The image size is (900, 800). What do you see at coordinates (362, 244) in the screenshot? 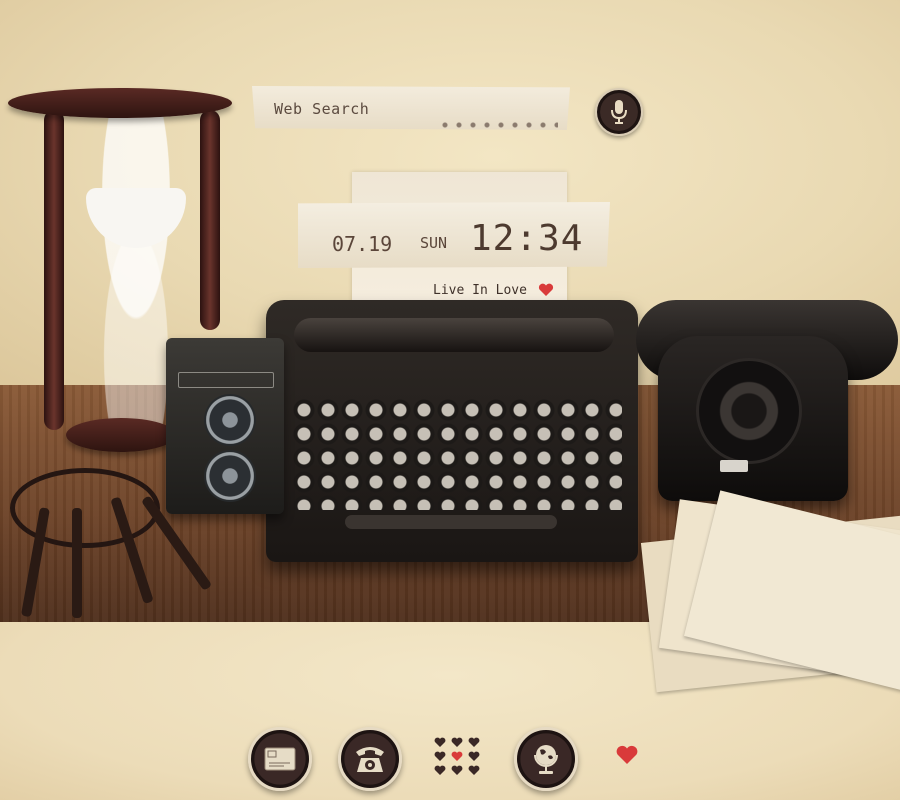
I see `clock-date: 07.19` at bounding box center [362, 244].